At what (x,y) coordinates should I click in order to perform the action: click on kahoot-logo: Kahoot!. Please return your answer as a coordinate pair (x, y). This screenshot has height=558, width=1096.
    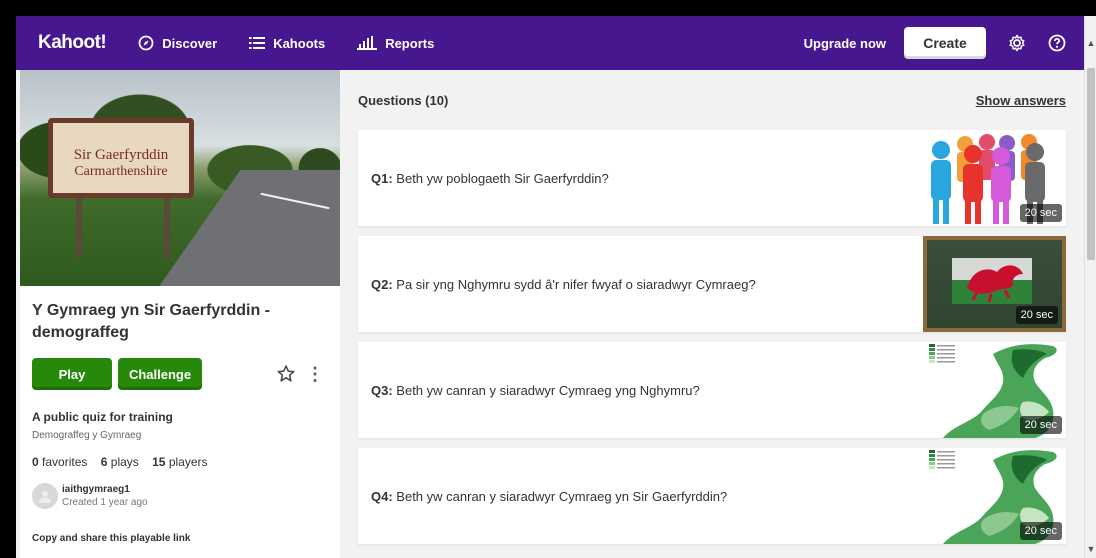
    Looking at the image, I should click on (72, 43).